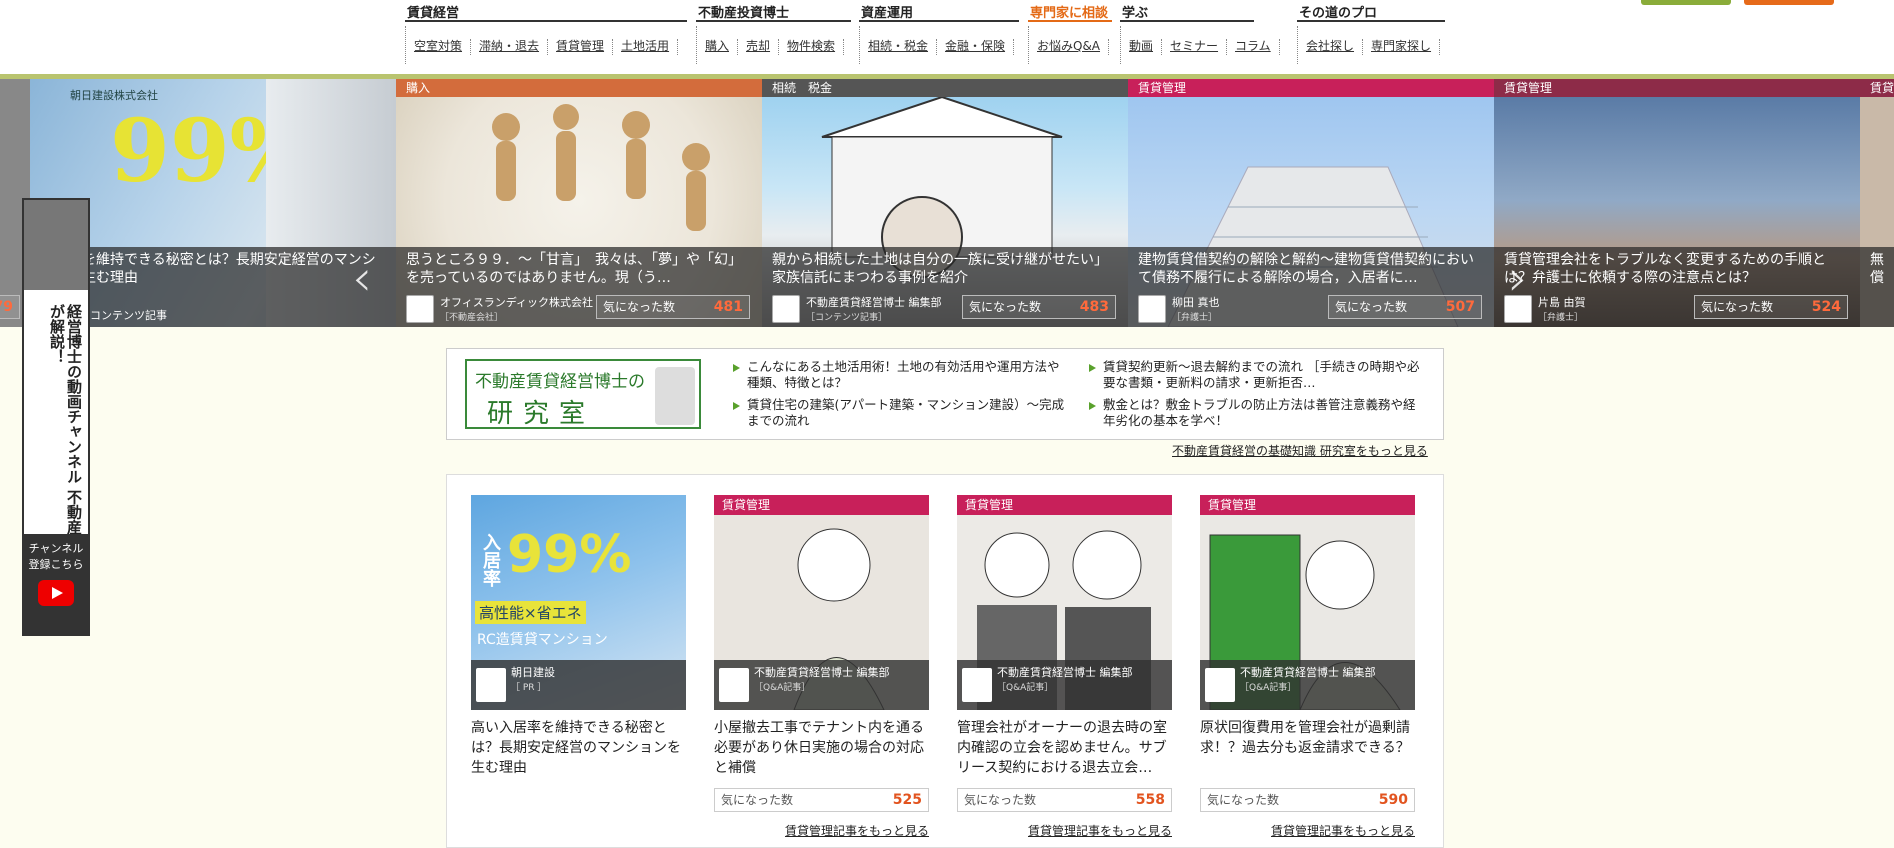 This screenshot has height=848, width=1894. Describe the element at coordinates (546, 11) in the screenshot. I see `nav-title: 賃貸経営` at that location.